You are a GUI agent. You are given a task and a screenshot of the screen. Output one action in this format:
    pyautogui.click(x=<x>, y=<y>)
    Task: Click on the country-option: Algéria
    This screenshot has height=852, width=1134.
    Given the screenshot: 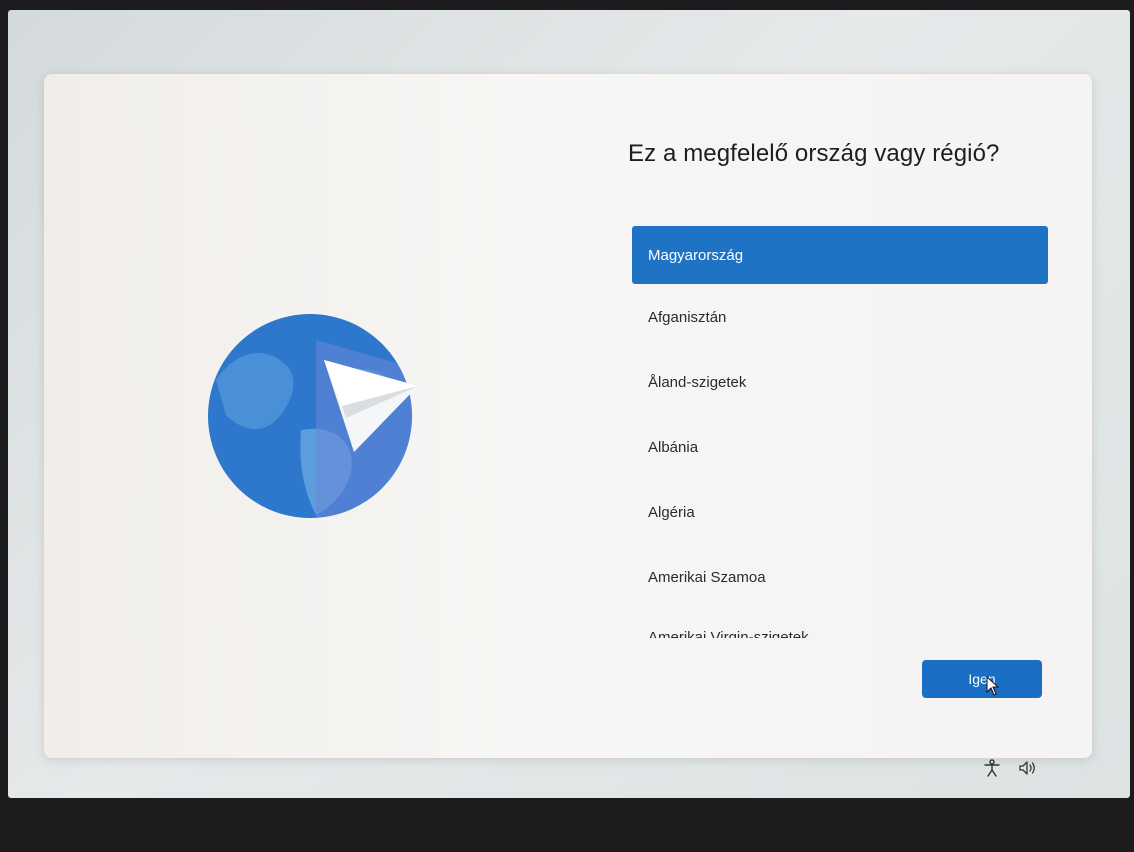 What is the action you would take?
    pyautogui.click(x=840, y=512)
    